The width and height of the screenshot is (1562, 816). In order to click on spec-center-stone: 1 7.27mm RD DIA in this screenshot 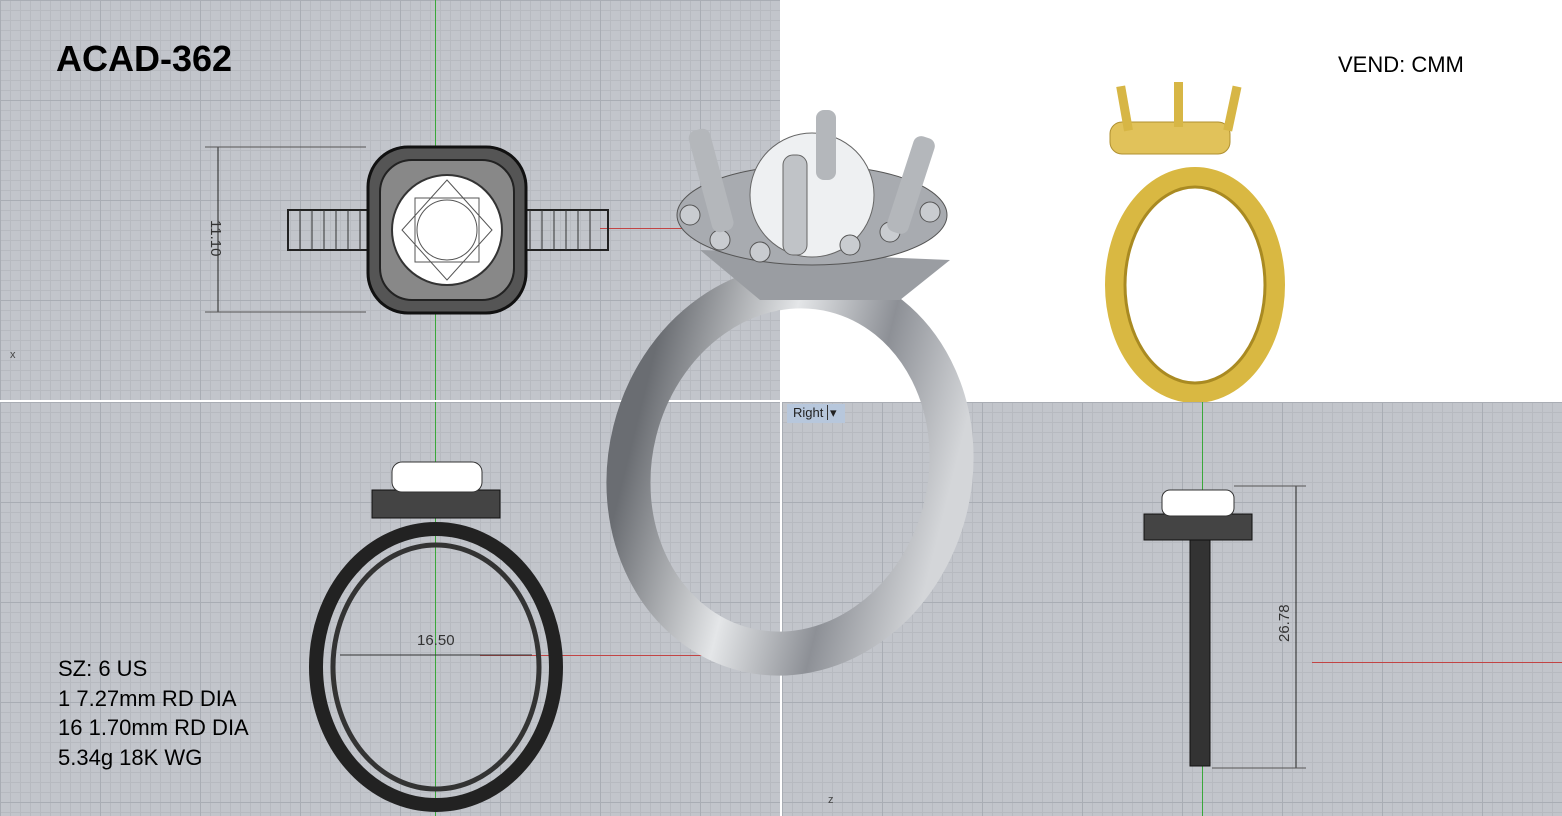, I will do `click(147, 698)`.